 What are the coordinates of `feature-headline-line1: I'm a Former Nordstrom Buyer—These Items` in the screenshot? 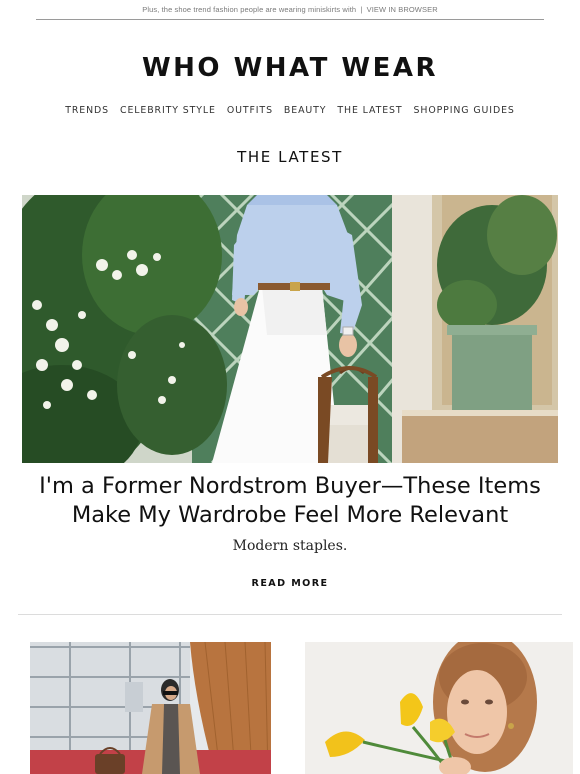 It's located at (290, 486).